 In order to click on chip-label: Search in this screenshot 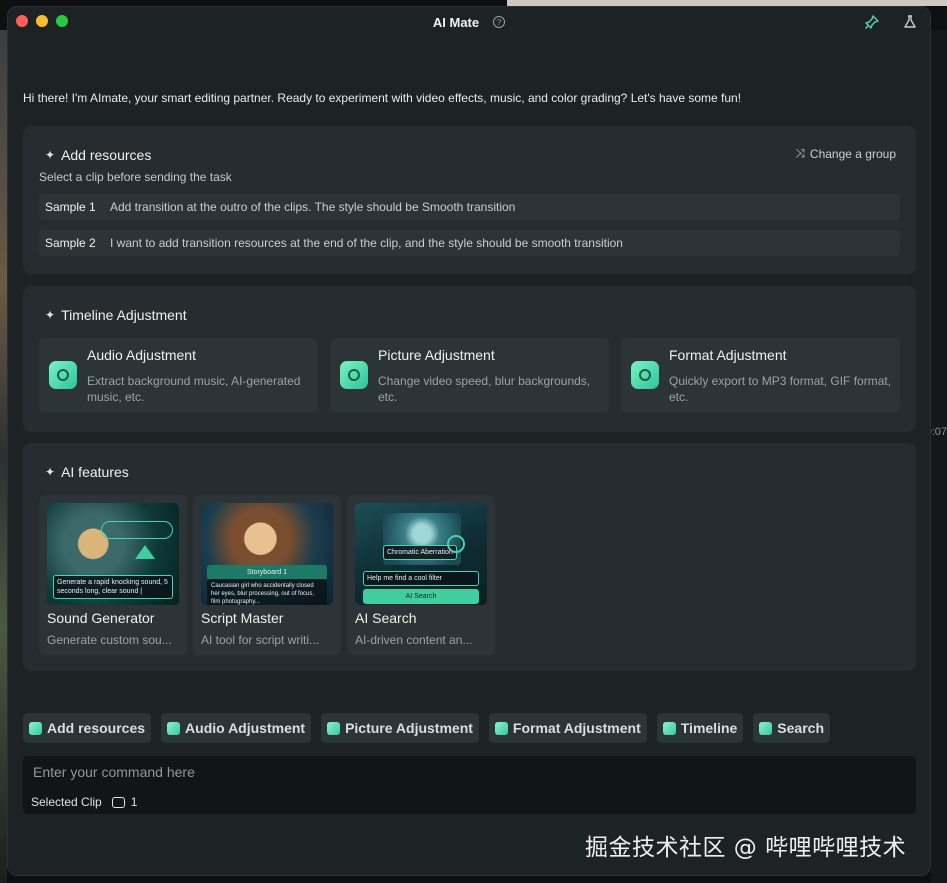, I will do `click(800, 728)`.